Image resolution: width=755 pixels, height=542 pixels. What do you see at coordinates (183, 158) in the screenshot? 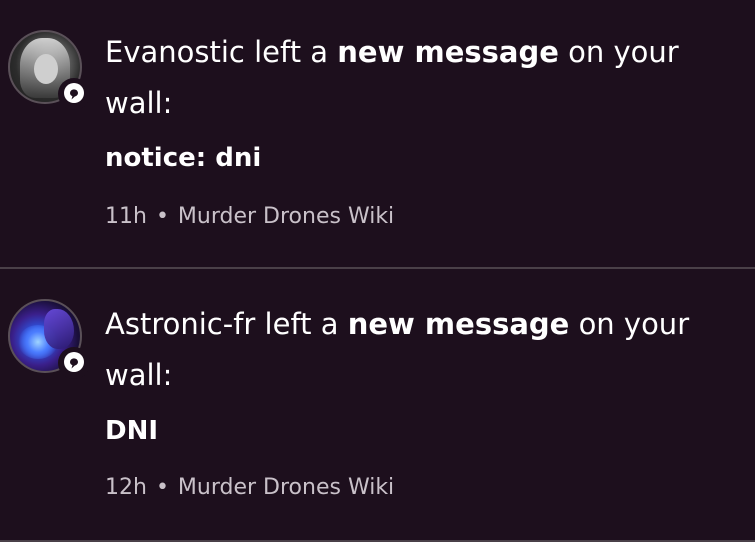
I see `message-preview: notice: dni` at bounding box center [183, 158].